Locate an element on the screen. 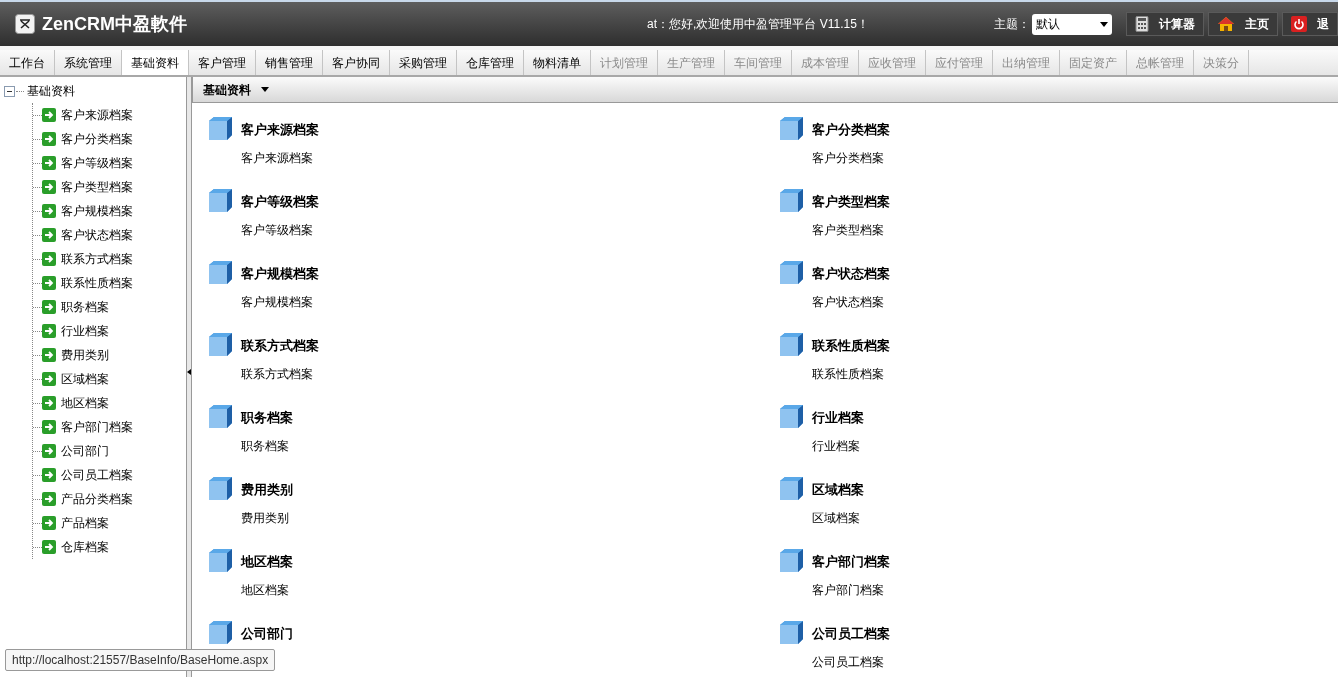 This screenshot has width=1338, height=677. power-icon is located at coordinates (1299, 24).